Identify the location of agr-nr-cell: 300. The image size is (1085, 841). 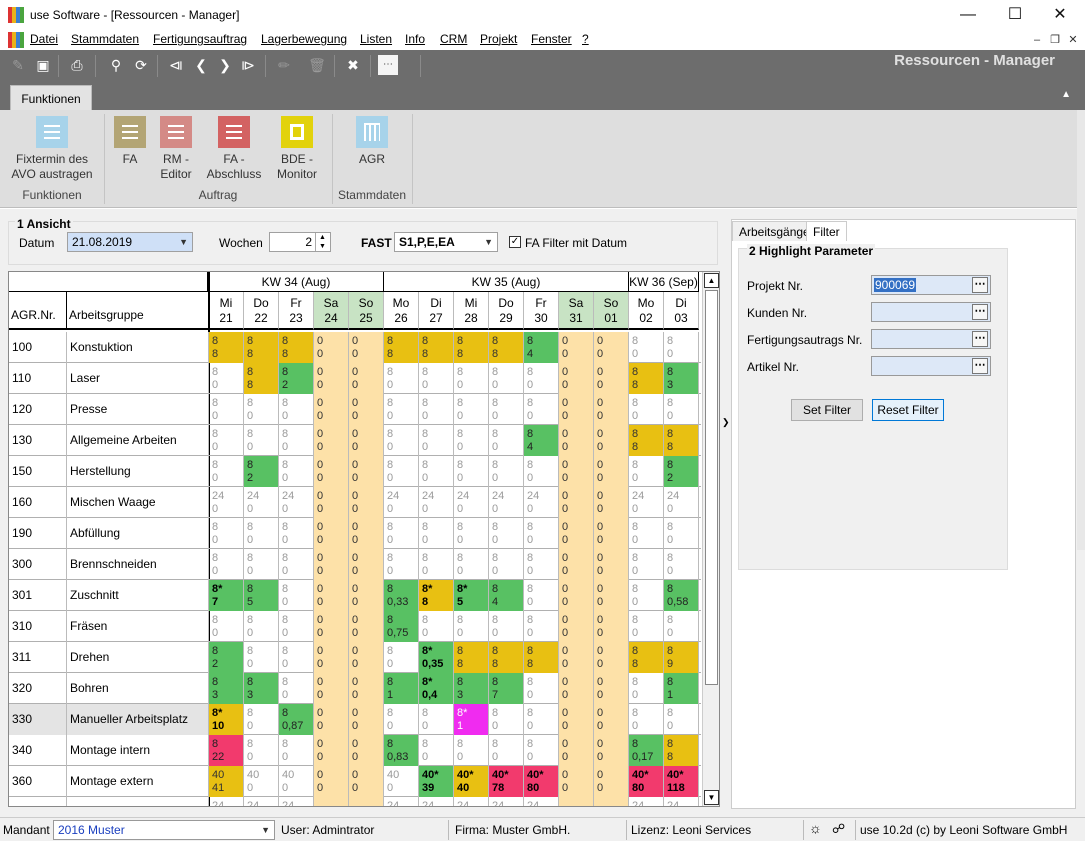
(38, 564).